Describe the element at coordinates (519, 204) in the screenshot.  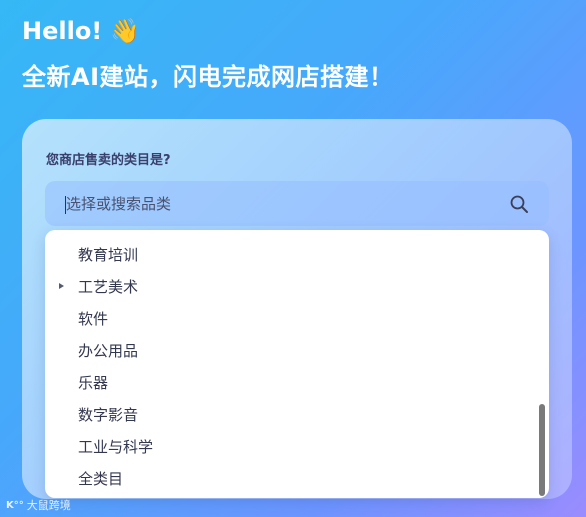
I see `search-icon` at that location.